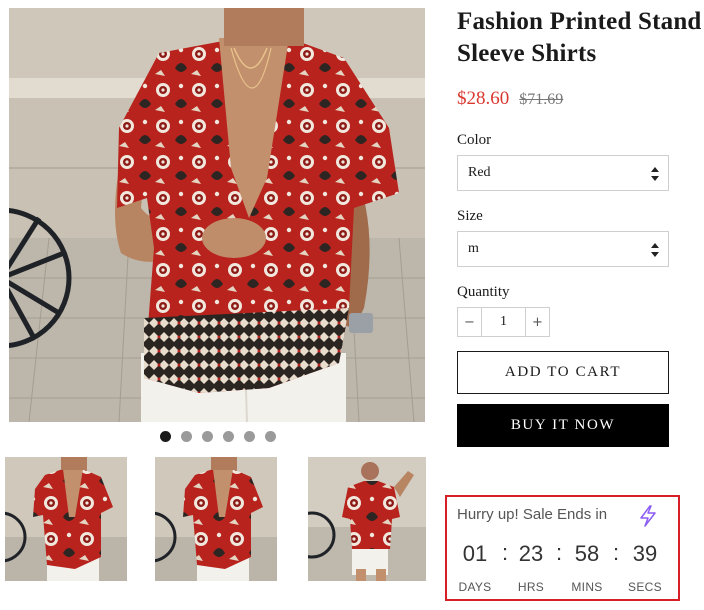 The image size is (704, 610). What do you see at coordinates (531, 587) in the screenshot?
I see `countdown-hours-label: HRS` at bounding box center [531, 587].